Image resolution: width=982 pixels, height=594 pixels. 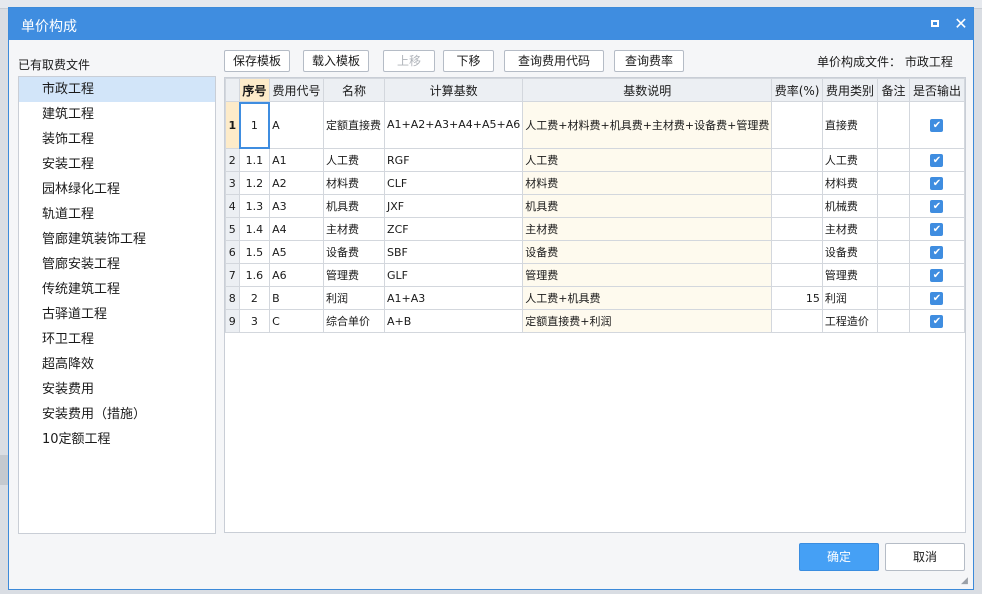 What do you see at coordinates (454, 298) in the screenshot?
I see `base-cell: A1+A3` at bounding box center [454, 298].